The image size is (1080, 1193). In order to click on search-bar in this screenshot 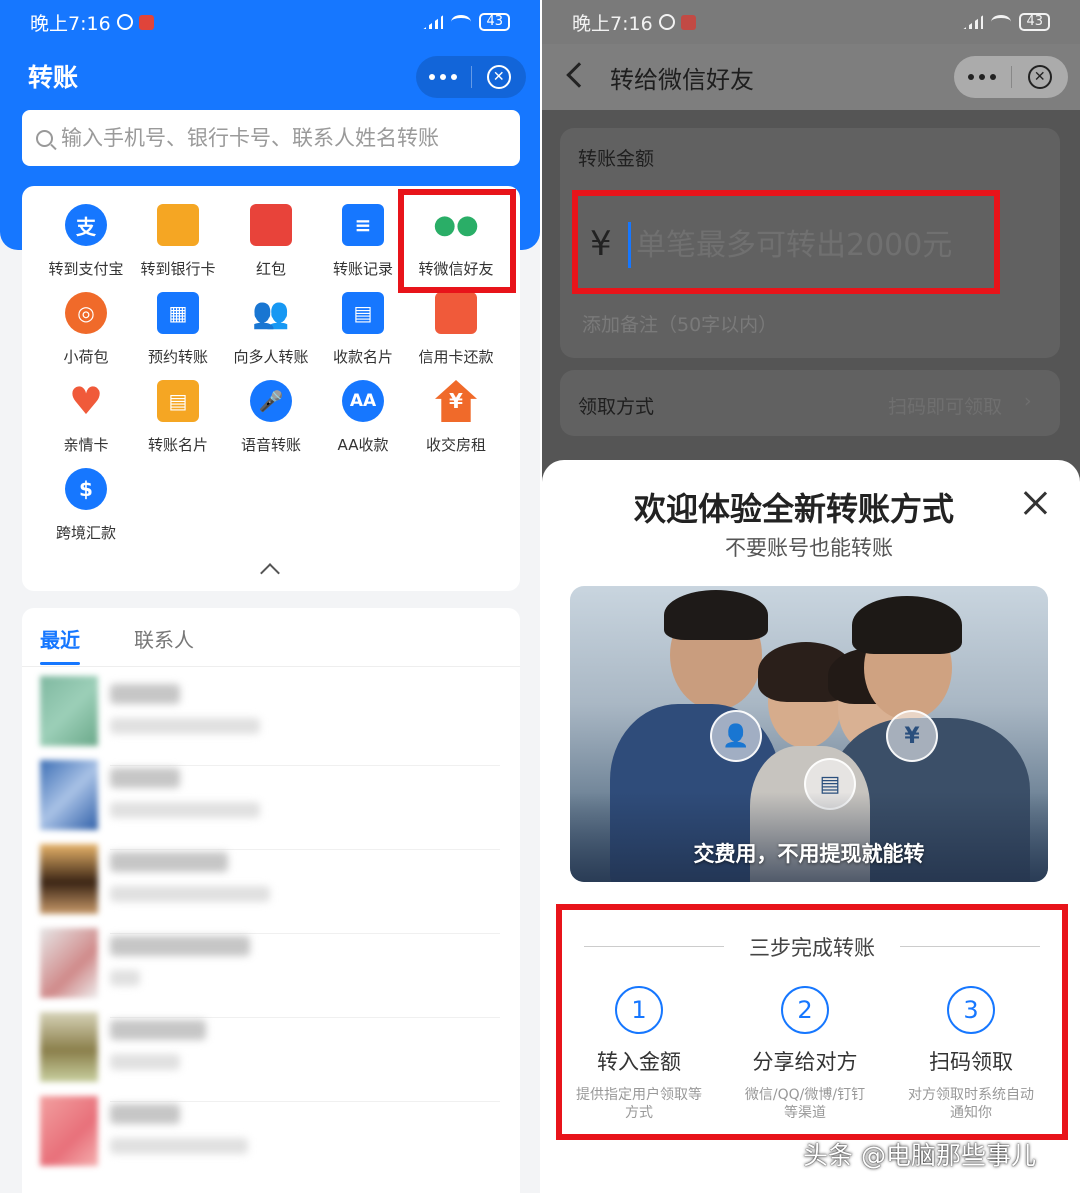, I will do `click(271, 138)`.